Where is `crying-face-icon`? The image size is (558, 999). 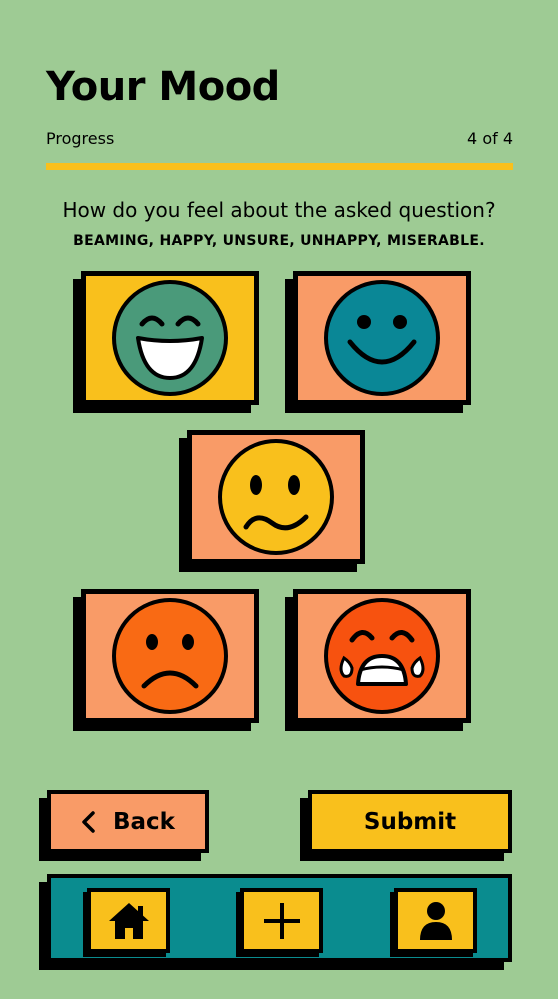
crying-face-icon is located at coordinates (382, 656).